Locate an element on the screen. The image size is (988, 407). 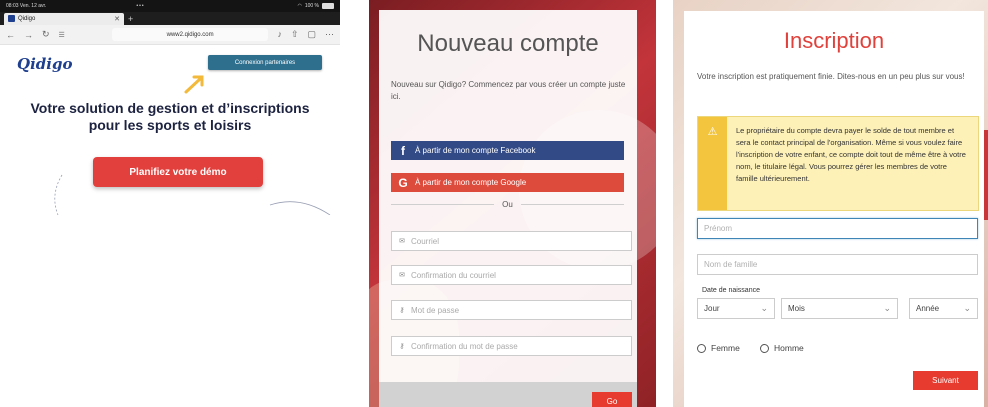
inscription-title: Inscription is located at coordinates (834, 40).